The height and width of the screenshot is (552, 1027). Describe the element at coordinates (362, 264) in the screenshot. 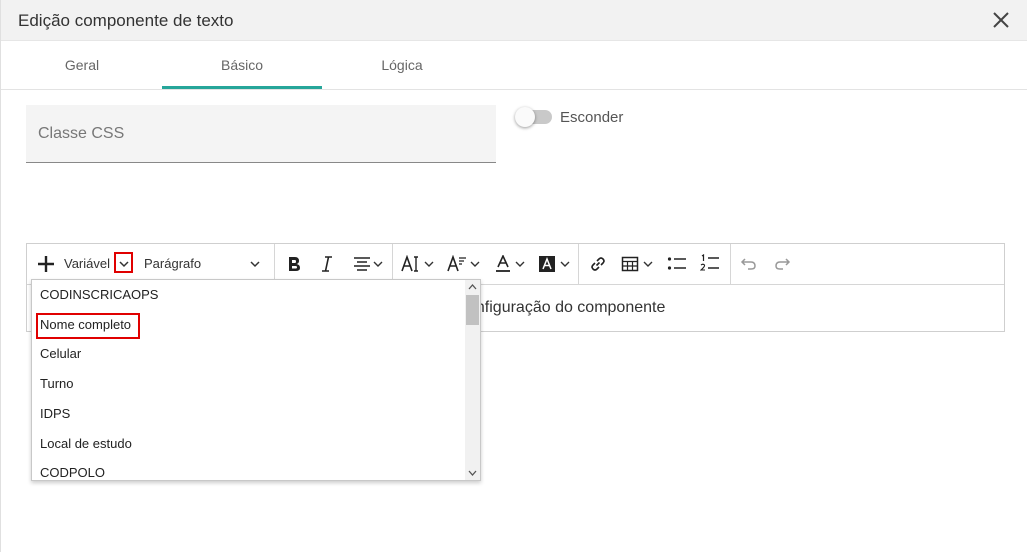

I see `align-center-icon` at that location.